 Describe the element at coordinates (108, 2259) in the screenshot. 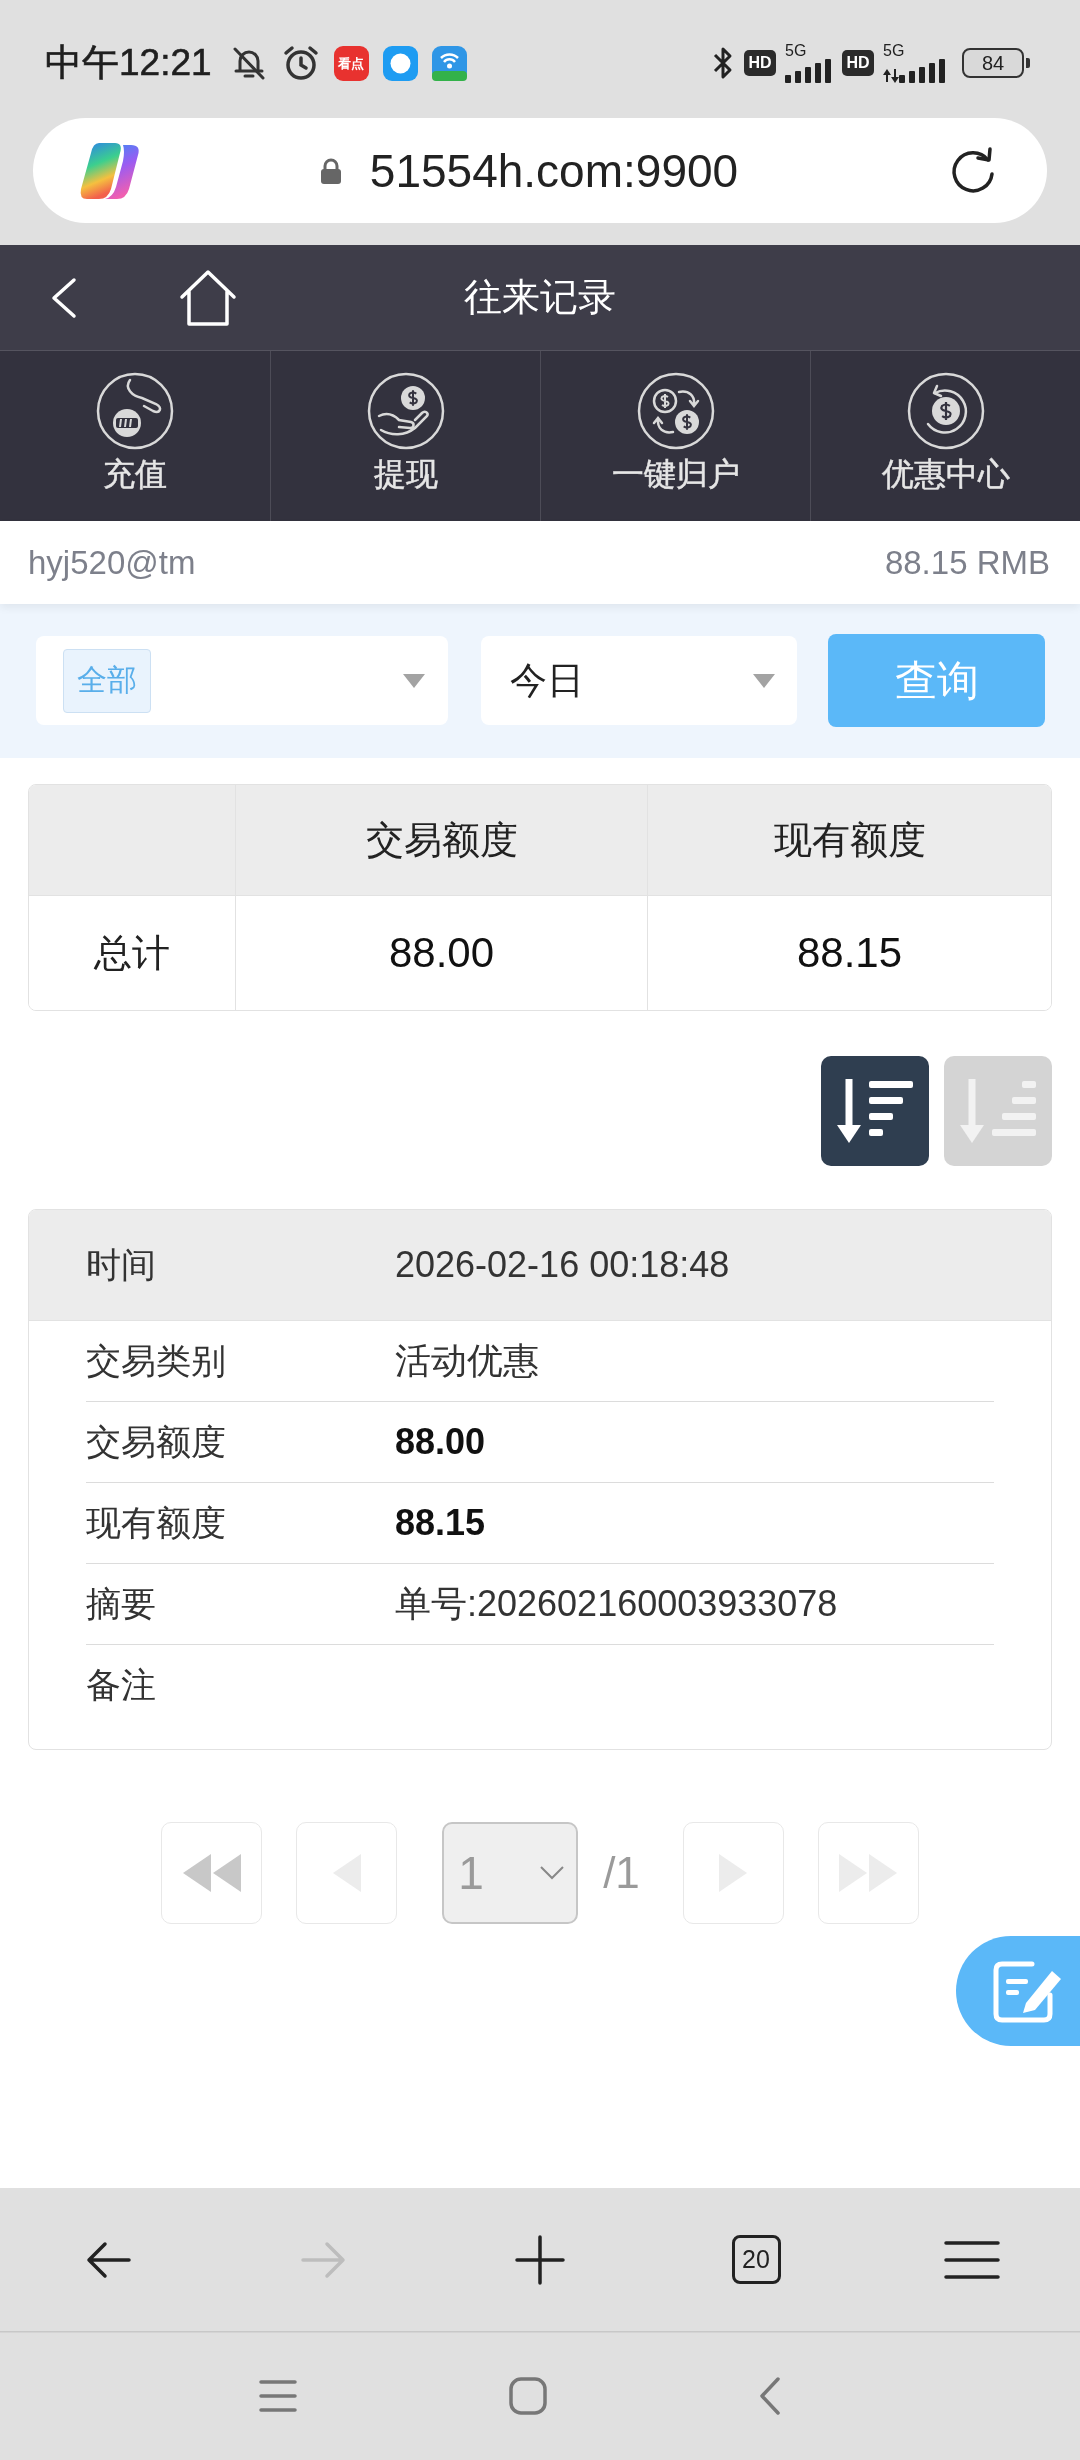

I see `back-arrow-icon` at that location.